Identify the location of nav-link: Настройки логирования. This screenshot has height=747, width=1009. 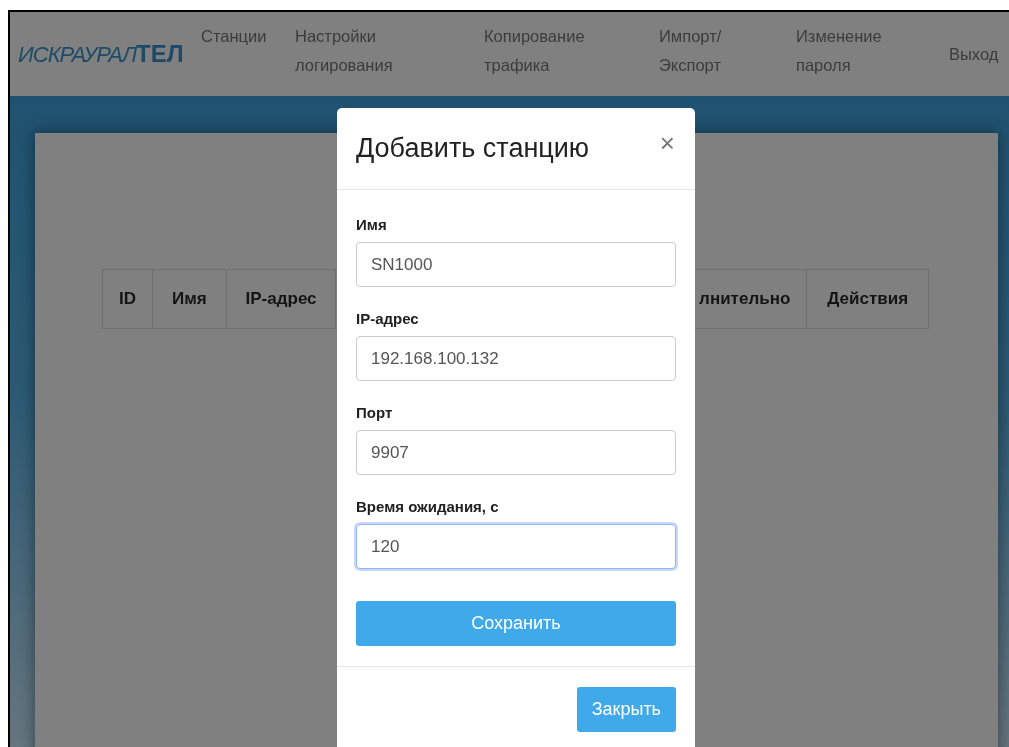
(344, 46).